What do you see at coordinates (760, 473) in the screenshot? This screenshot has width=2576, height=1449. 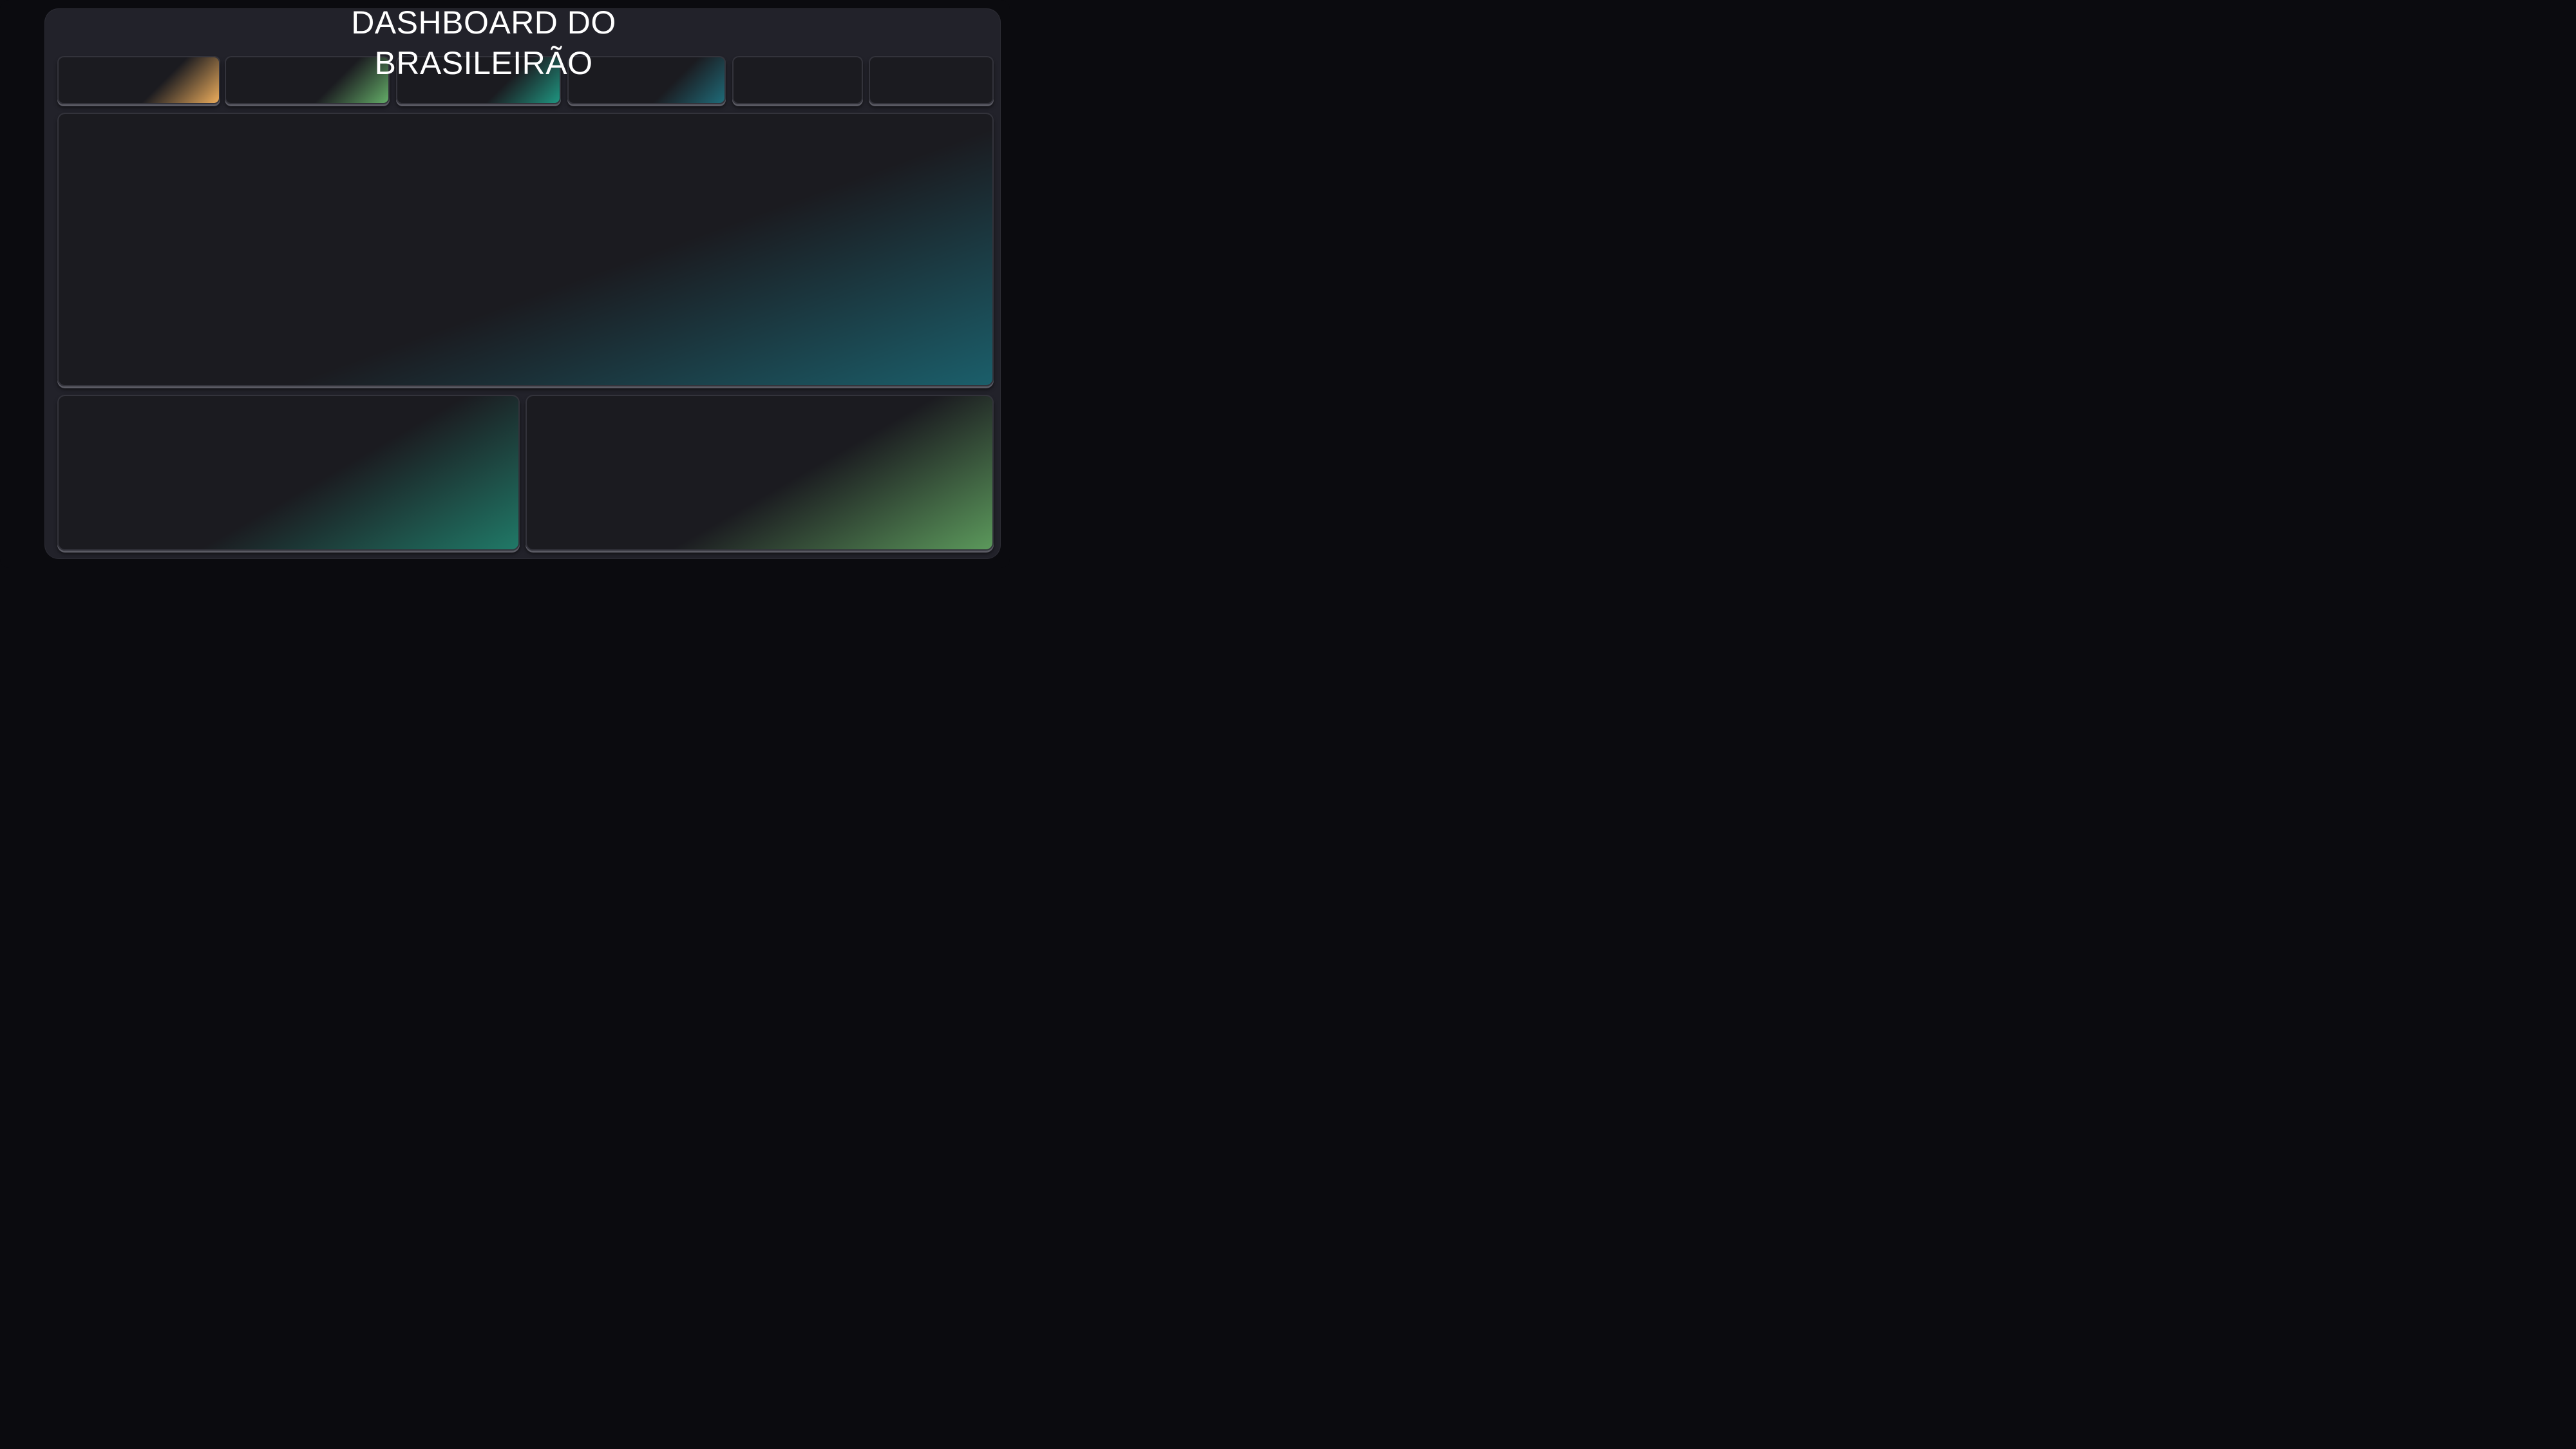 I see `bottom-right-card` at bounding box center [760, 473].